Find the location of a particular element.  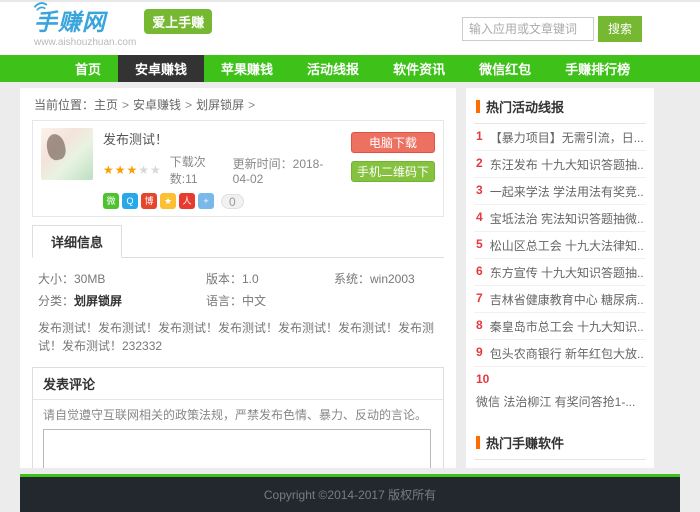

download-count: 下载次数:11 is located at coordinates (187, 170).